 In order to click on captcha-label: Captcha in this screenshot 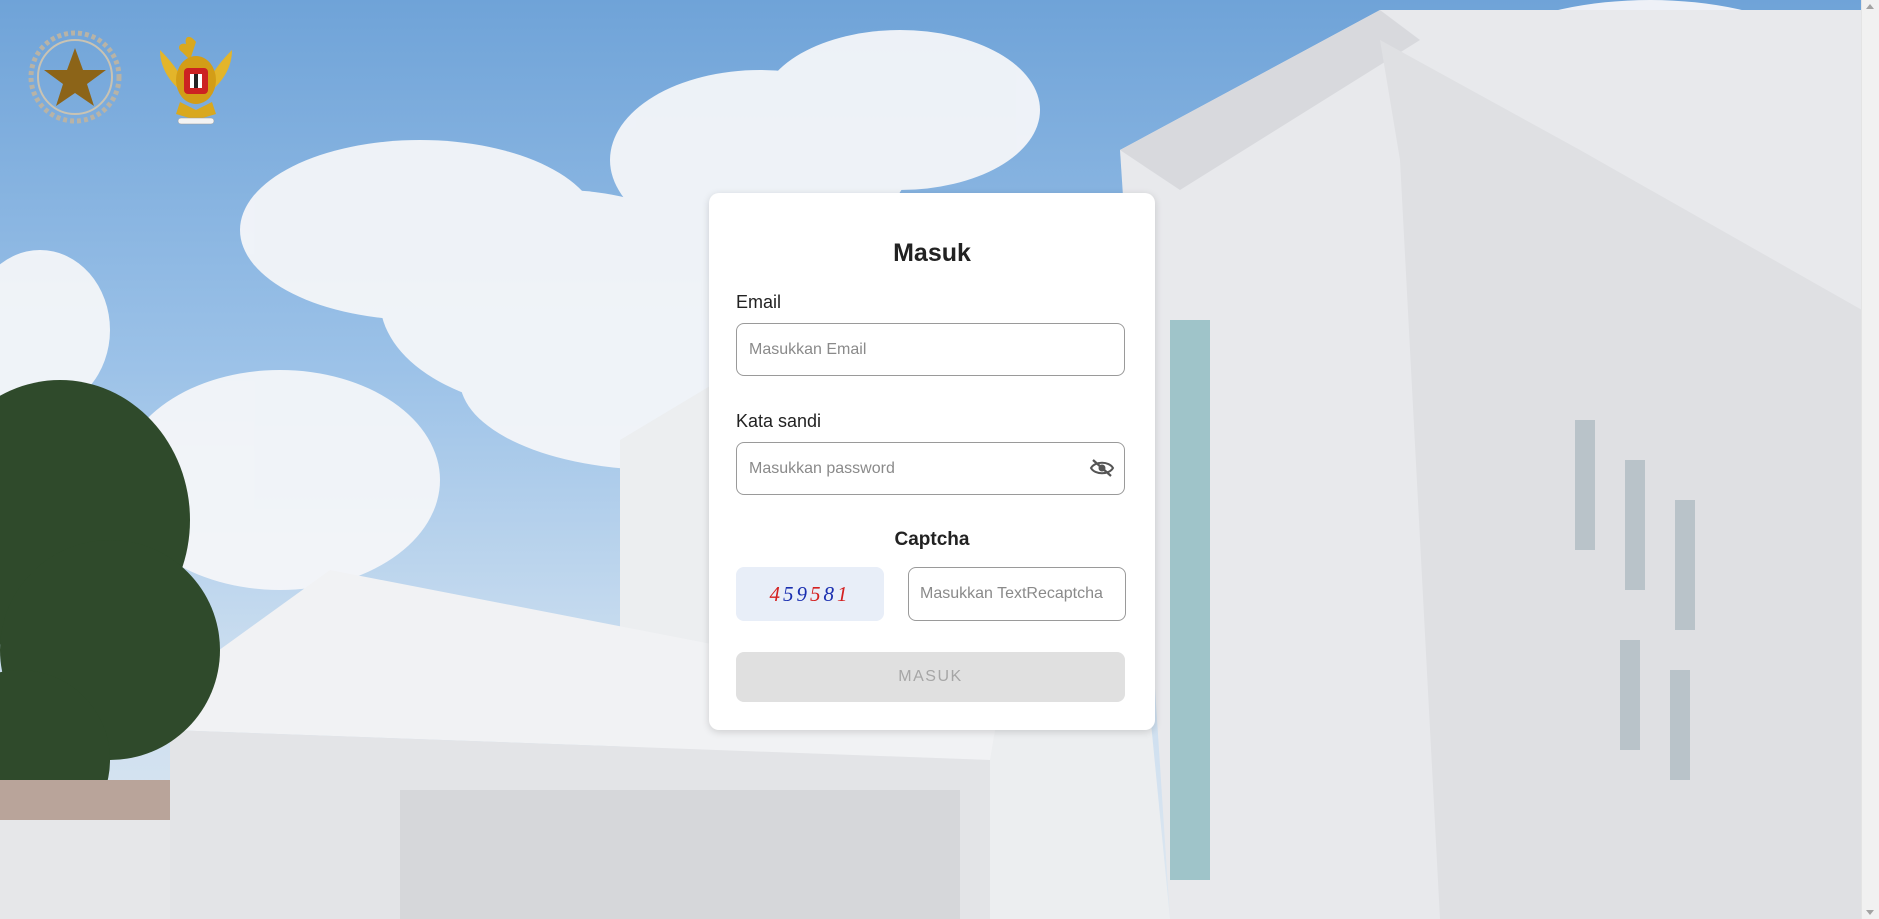, I will do `click(932, 539)`.